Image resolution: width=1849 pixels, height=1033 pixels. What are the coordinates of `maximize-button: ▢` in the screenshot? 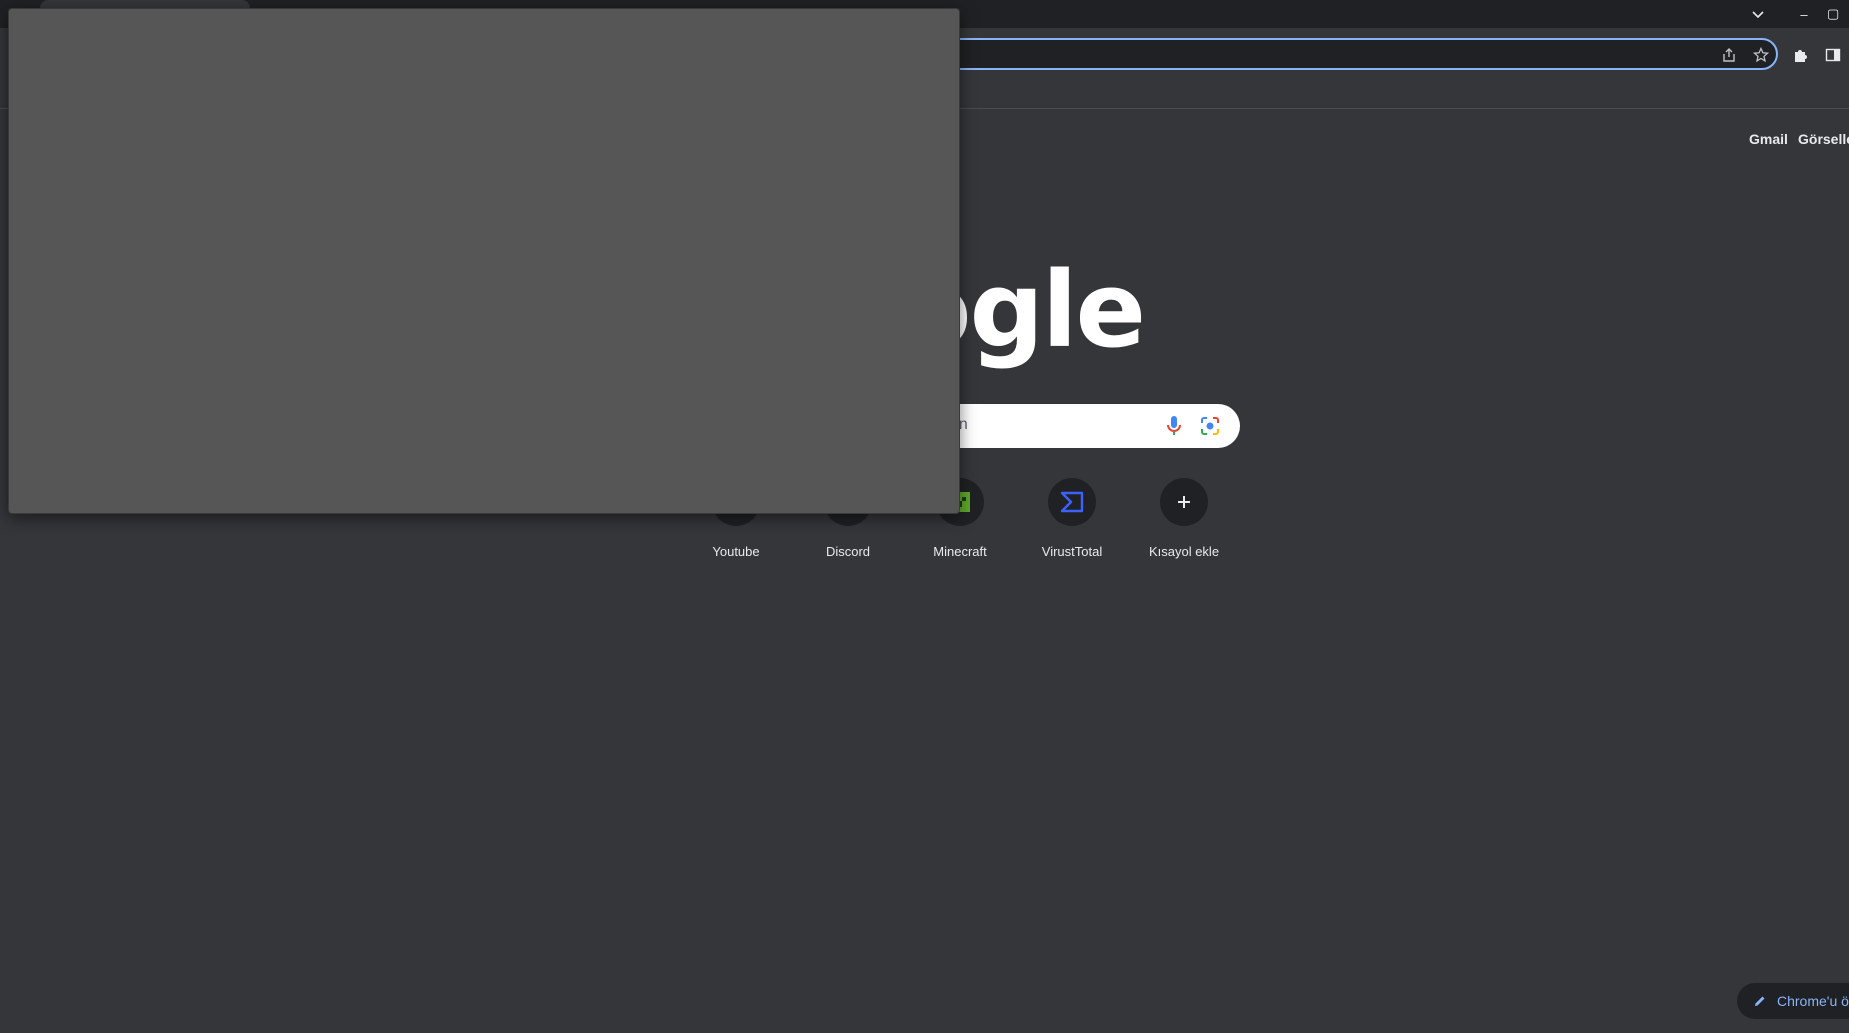 It's located at (1838, 14).